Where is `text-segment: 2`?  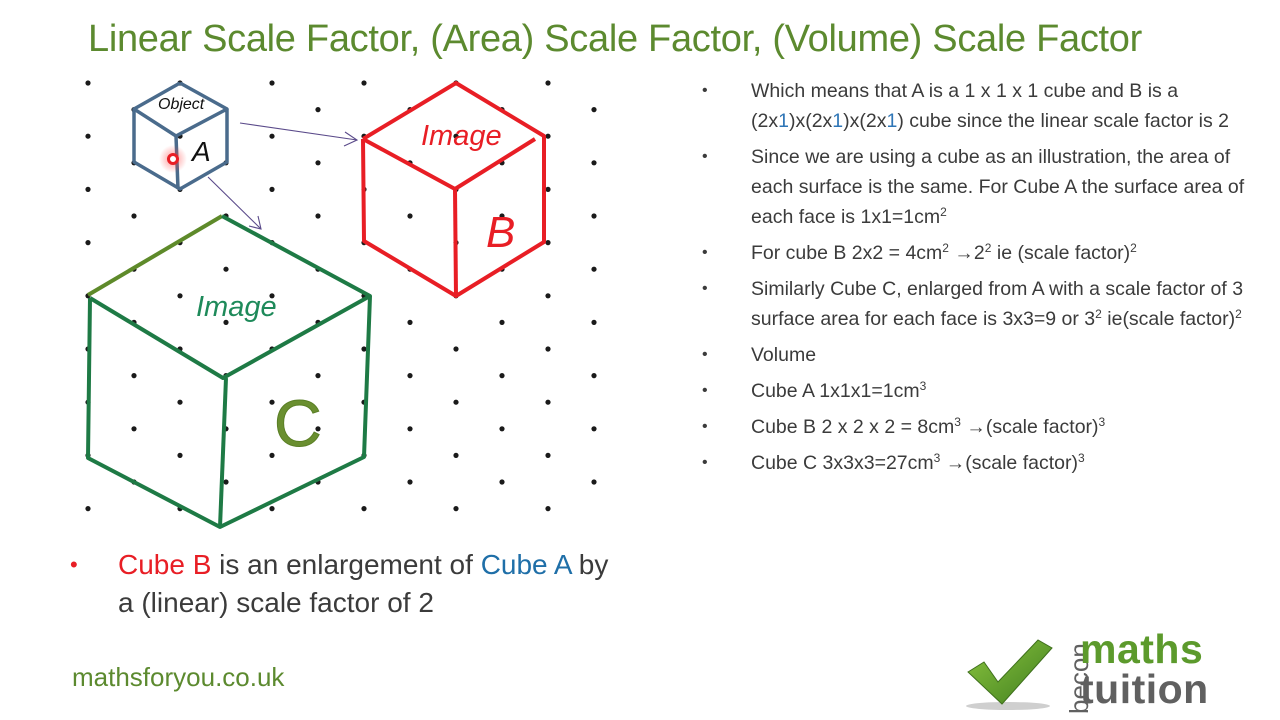
text-segment: 2 is located at coordinates (979, 253).